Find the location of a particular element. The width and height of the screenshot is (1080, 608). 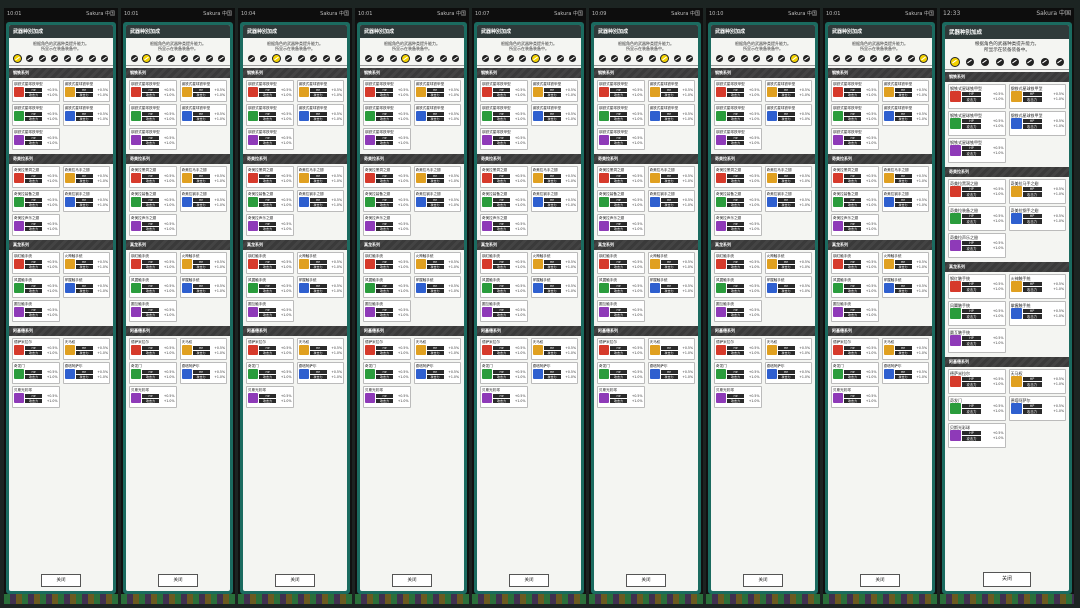

stat-value: +0.5% is located at coordinates (1058, 379).